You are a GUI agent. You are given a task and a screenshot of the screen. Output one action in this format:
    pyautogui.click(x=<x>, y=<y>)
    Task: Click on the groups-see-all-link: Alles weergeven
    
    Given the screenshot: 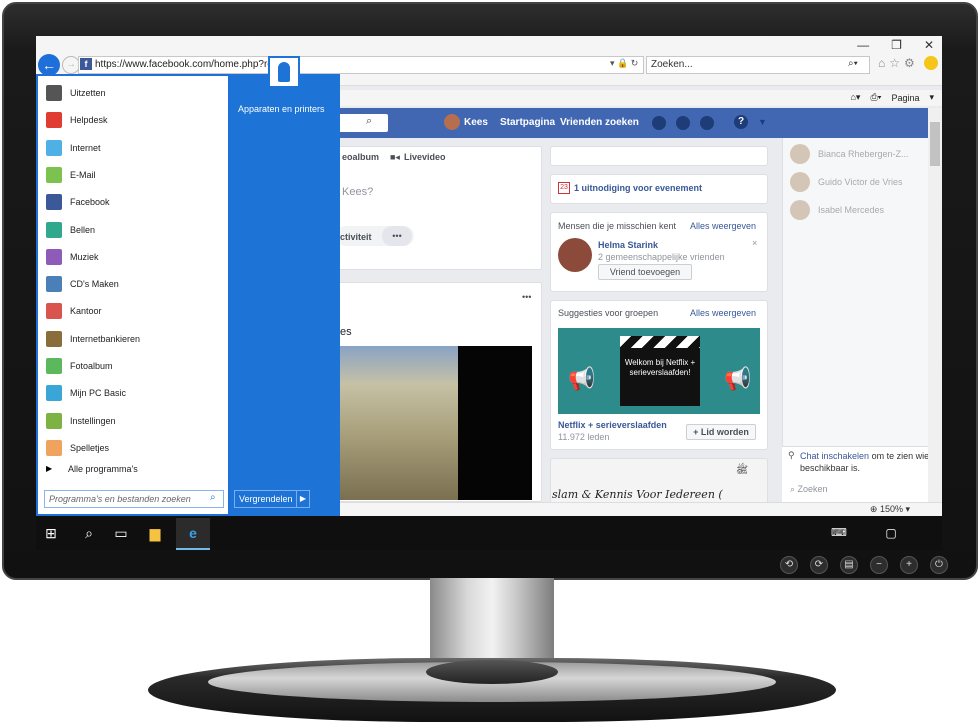 What is the action you would take?
    pyautogui.click(x=723, y=313)
    